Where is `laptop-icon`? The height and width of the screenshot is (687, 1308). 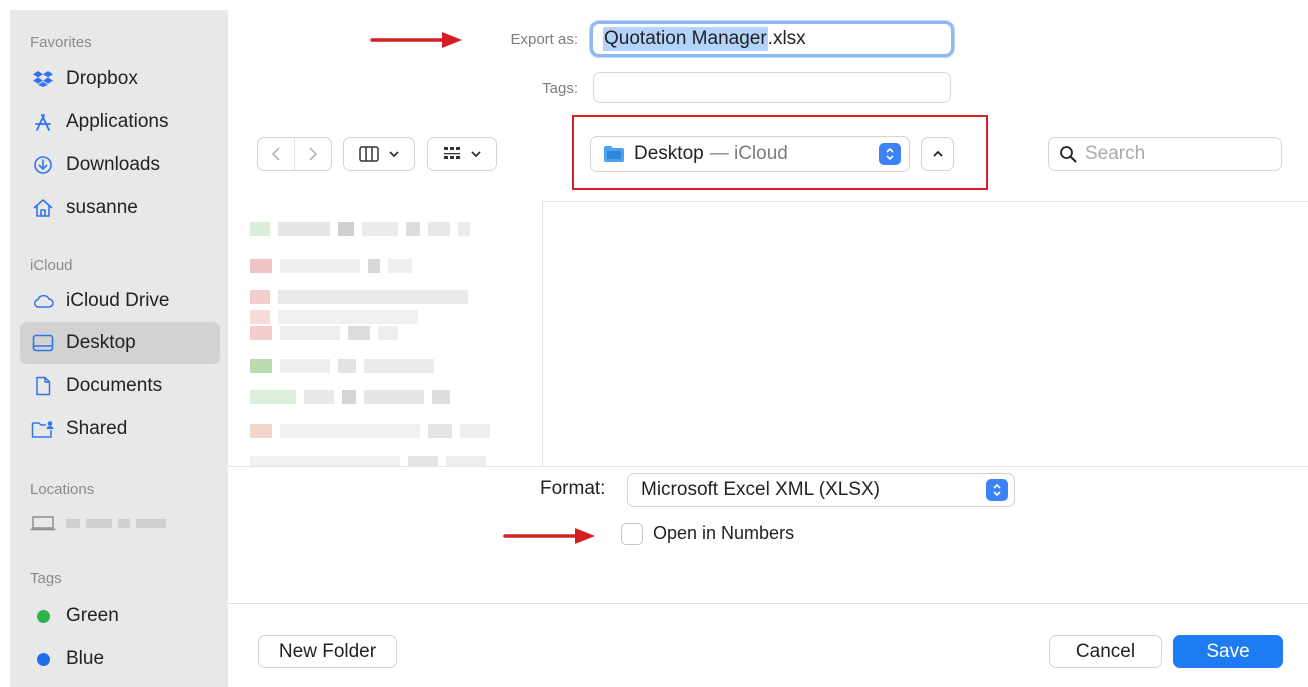
laptop-icon is located at coordinates (43, 523).